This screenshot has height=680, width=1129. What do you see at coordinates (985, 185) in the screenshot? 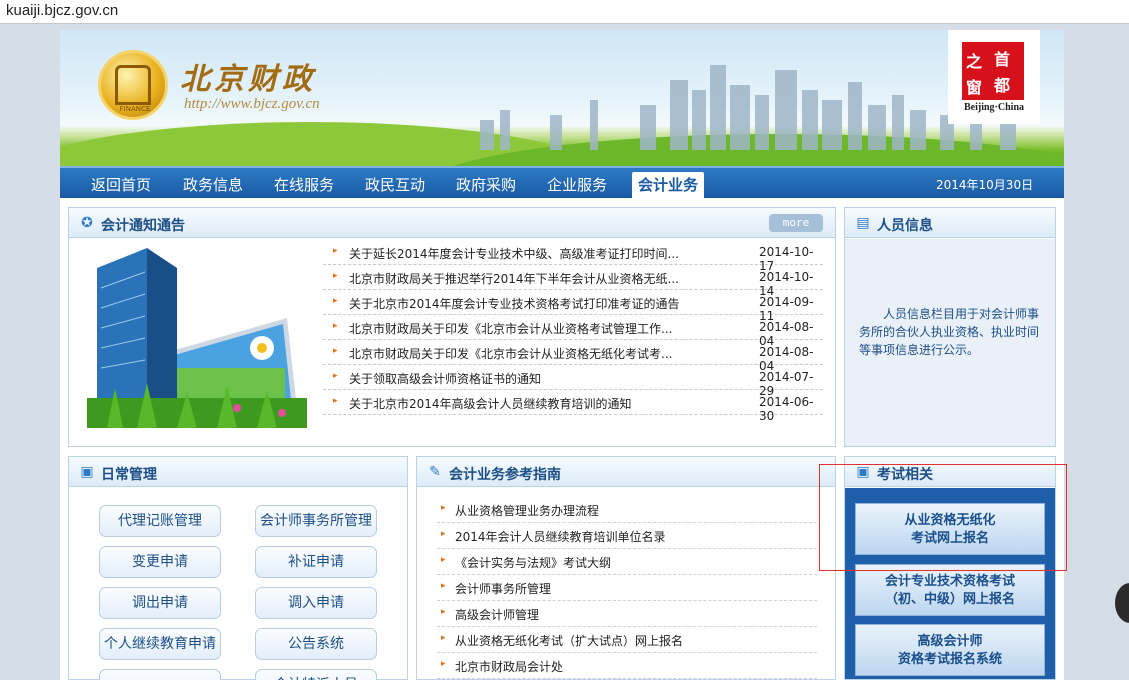
I see `nav-date: 2014年10月30日` at bounding box center [985, 185].